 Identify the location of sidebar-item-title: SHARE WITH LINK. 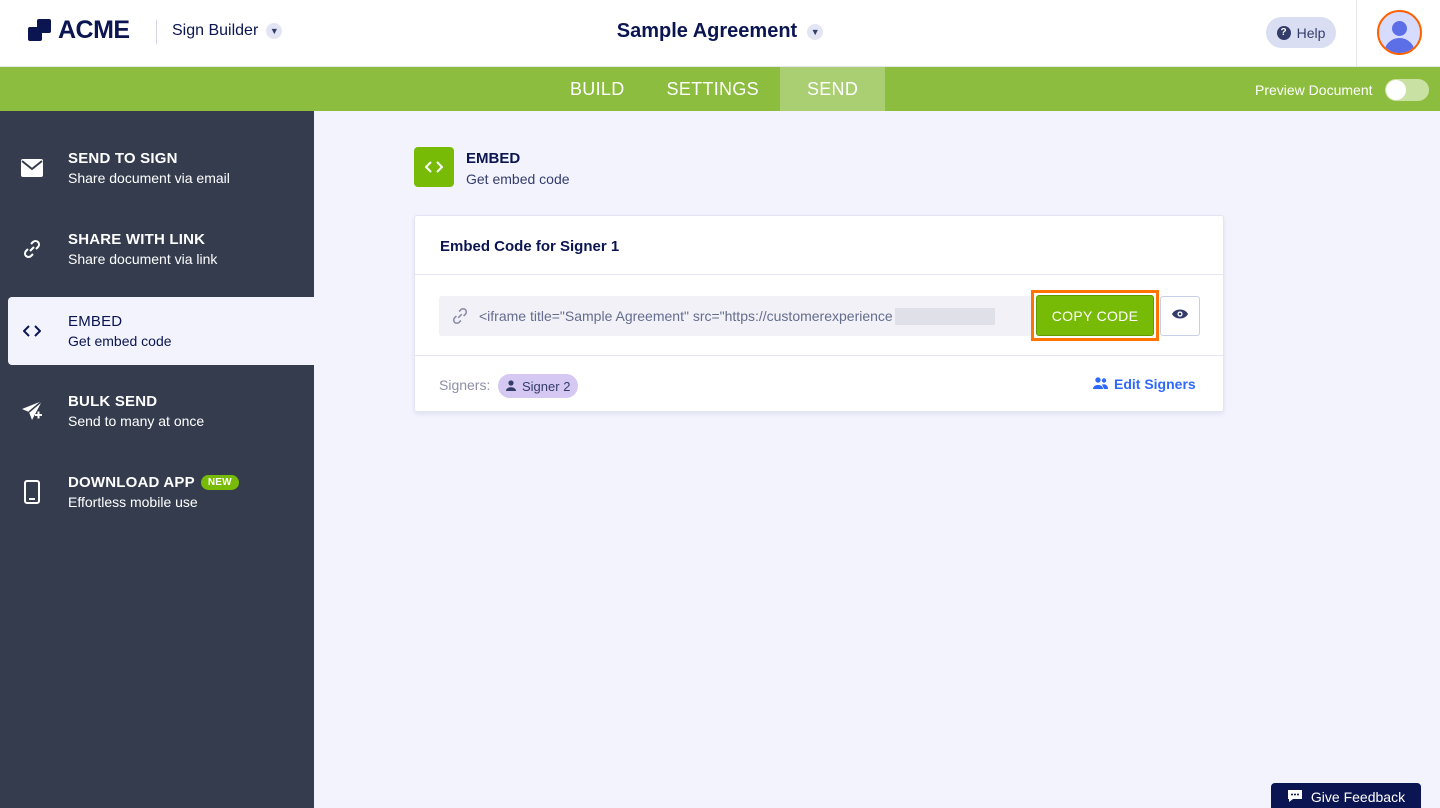
(137, 239).